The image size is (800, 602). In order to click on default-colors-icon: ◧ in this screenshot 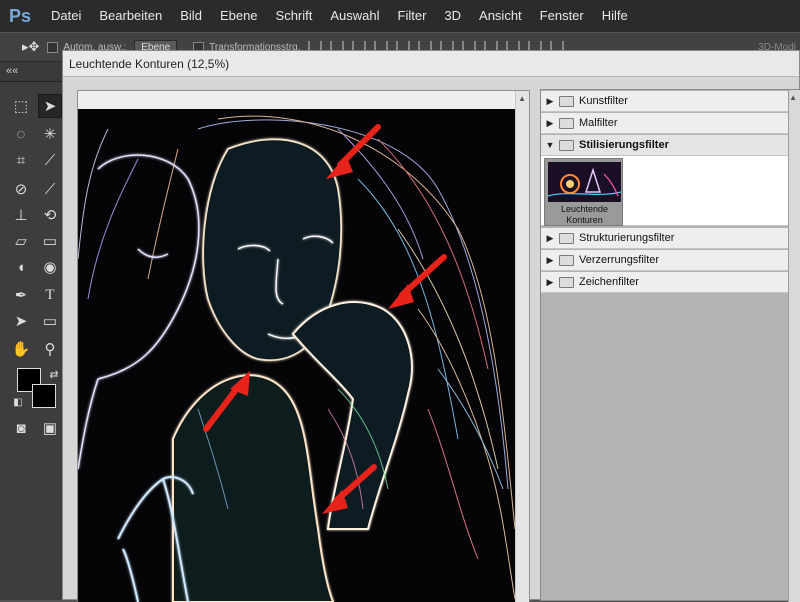, I will do `click(18, 402)`.